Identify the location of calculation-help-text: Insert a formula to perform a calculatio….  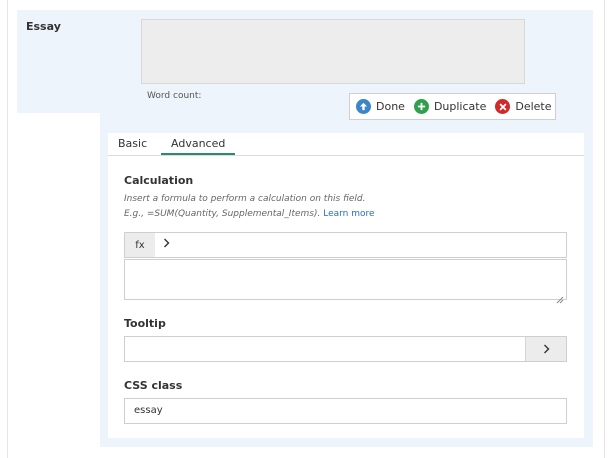
(245, 199).